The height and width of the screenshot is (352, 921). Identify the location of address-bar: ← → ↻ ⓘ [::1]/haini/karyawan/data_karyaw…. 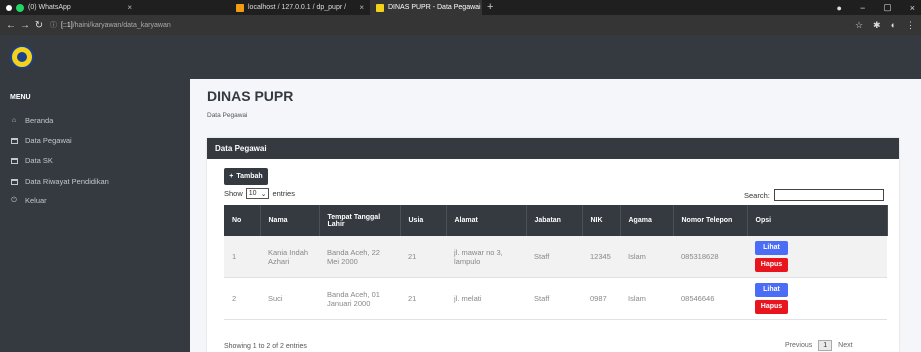
(460, 25).